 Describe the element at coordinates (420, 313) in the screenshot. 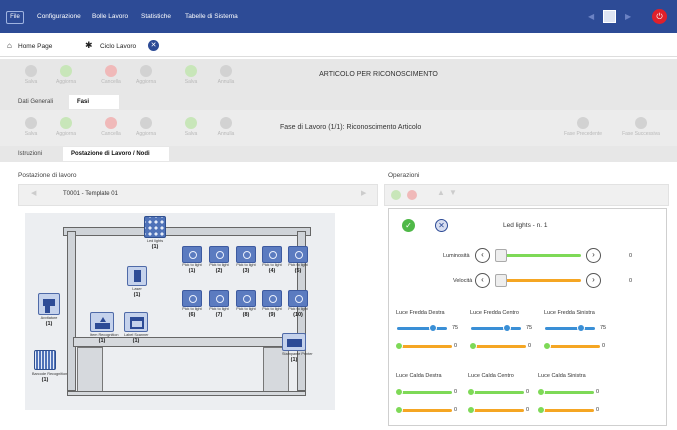

I see `luce-fredda-destra-label: Luce Fredda Destra` at that location.